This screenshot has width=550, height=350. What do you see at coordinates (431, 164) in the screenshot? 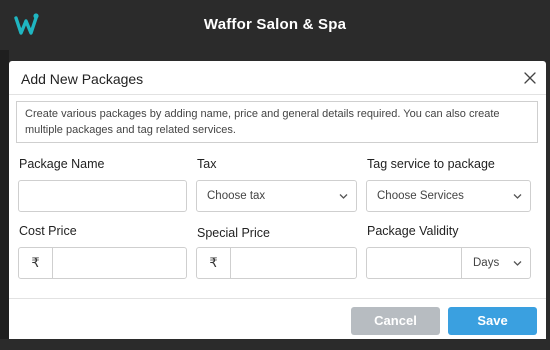
I see `tag-service-label: Tag service to package` at bounding box center [431, 164].